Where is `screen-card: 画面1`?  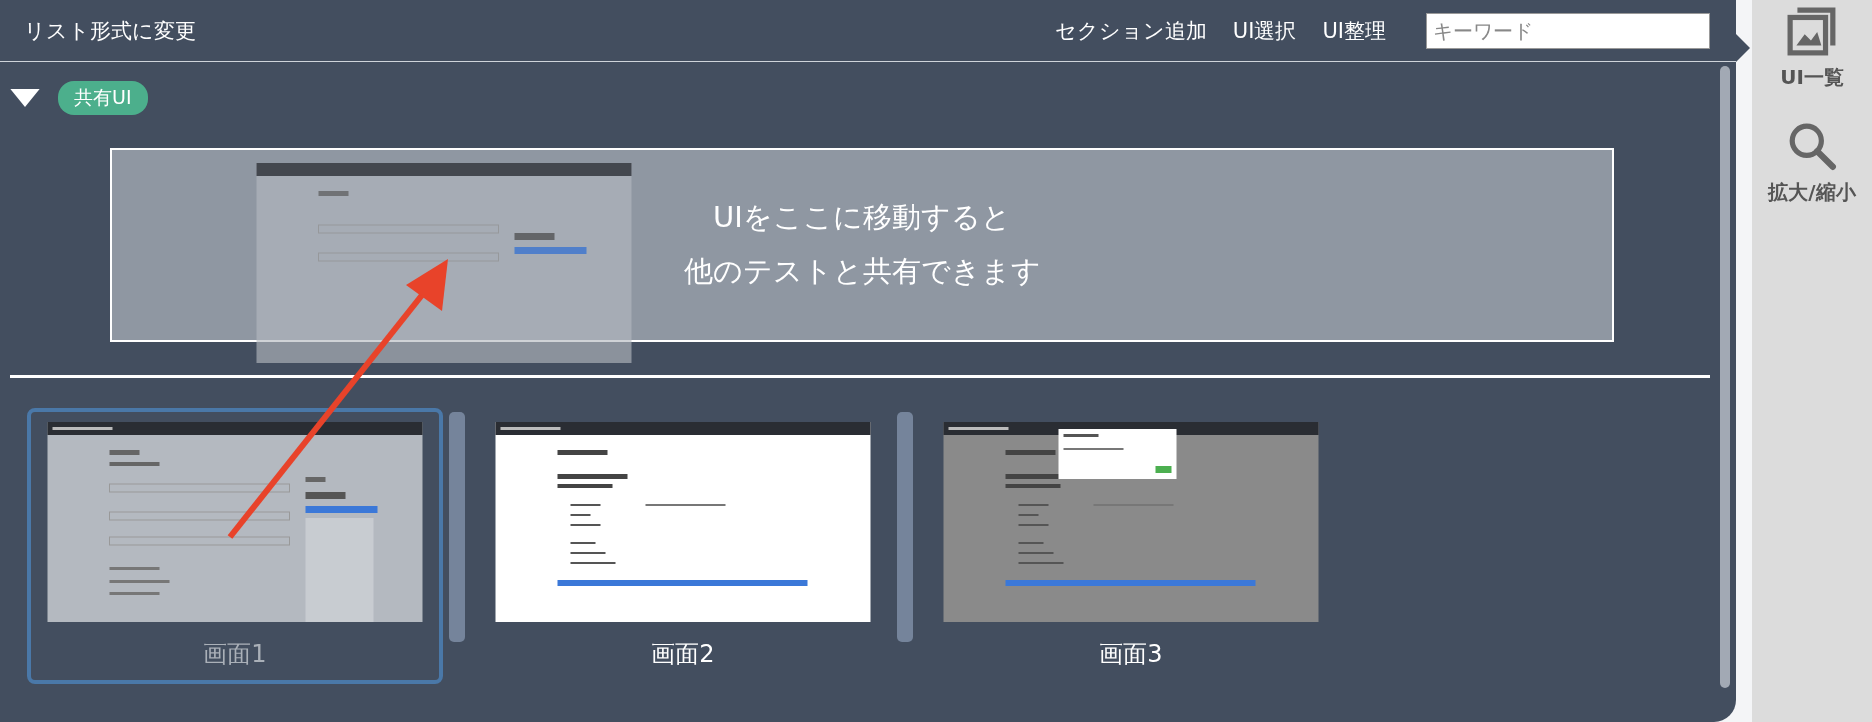 screen-card: 画面1 is located at coordinates (235, 546).